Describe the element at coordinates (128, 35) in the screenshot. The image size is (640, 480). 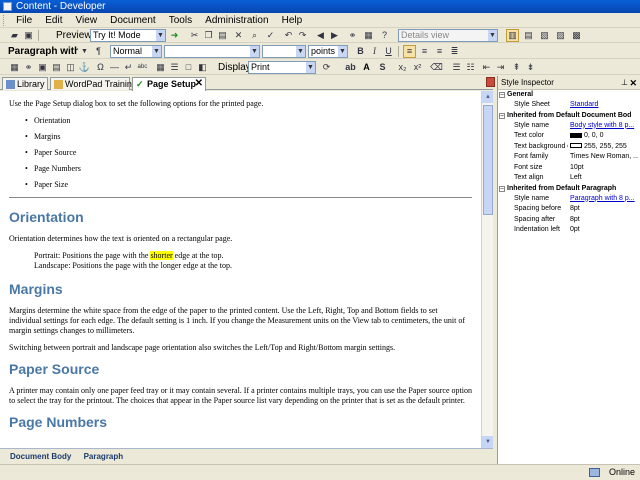
I see `preview-mode-select: Try It! Mode ▼` at that location.